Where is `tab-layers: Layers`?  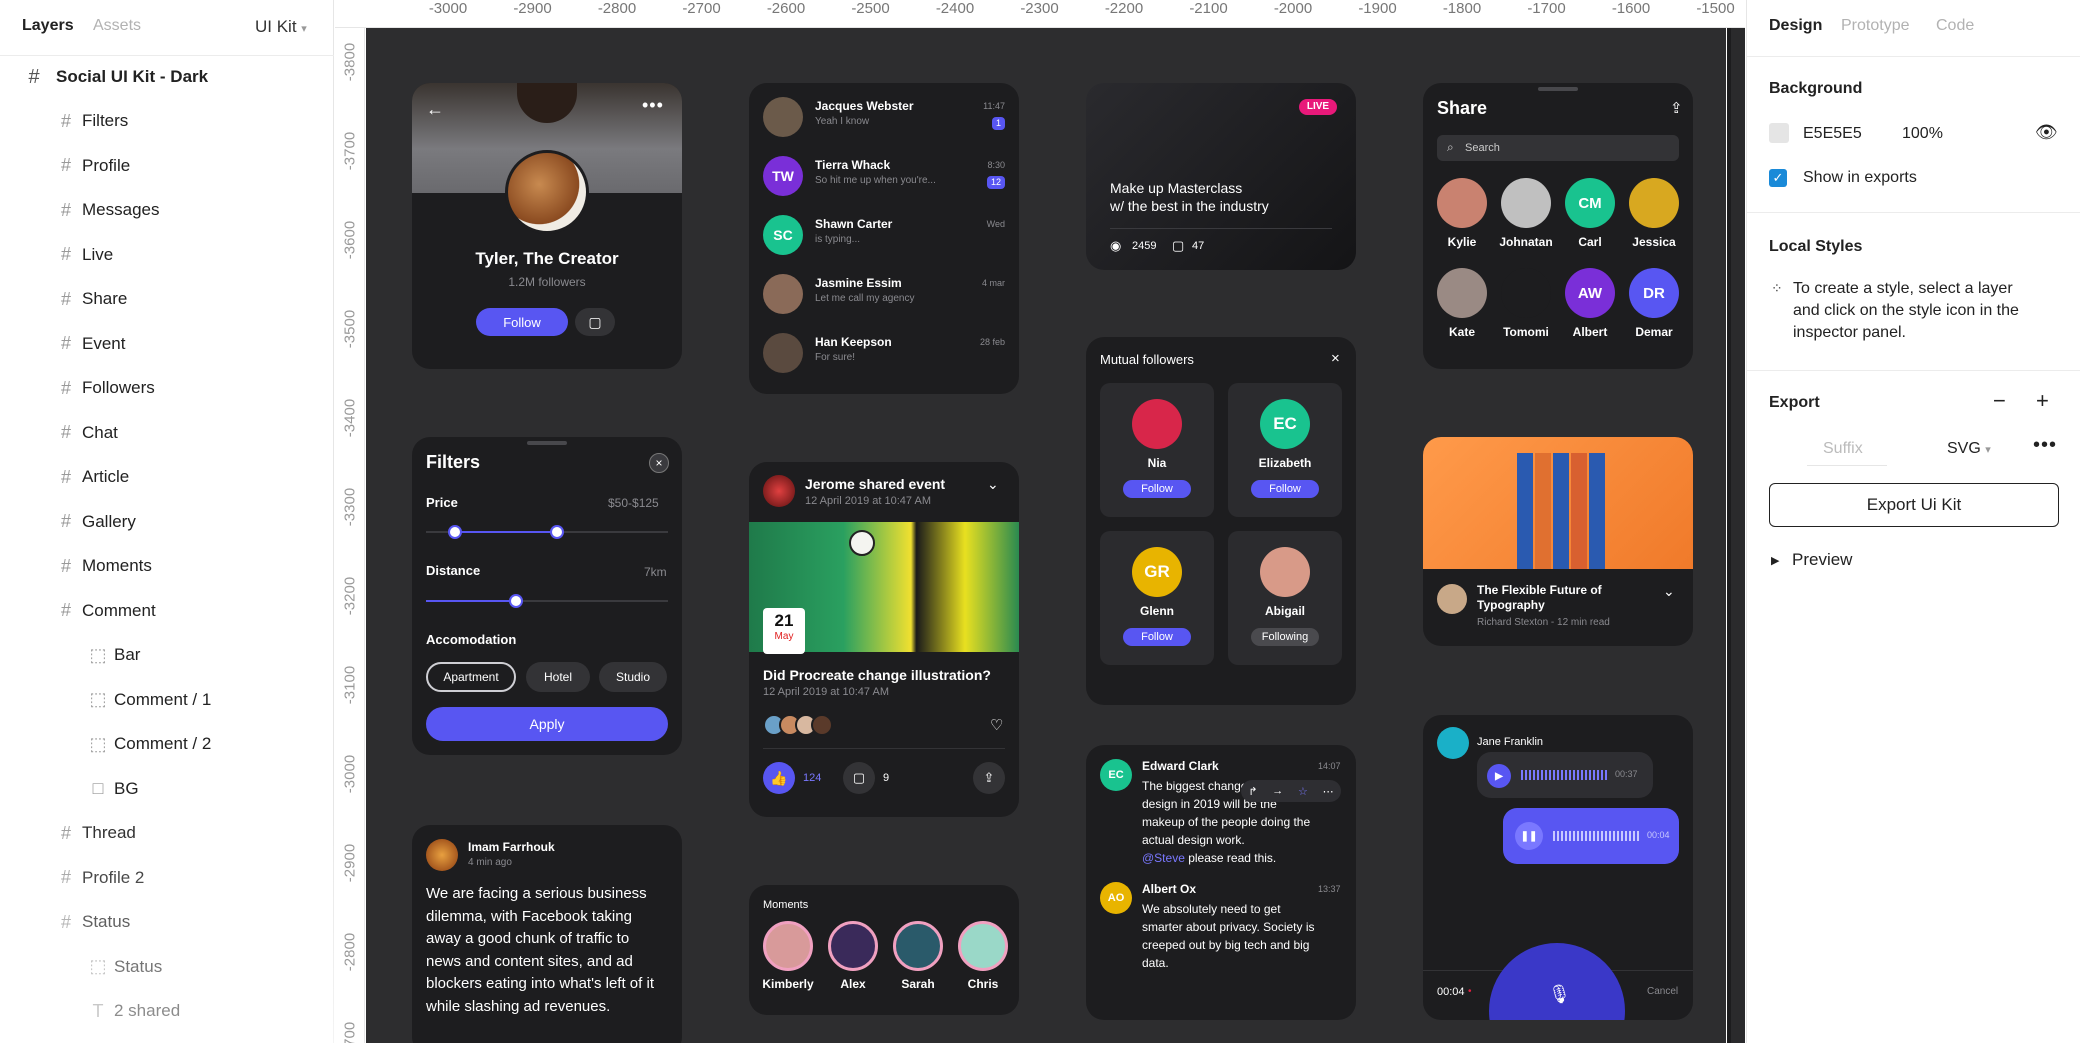
tab-layers: Layers is located at coordinates (48, 26).